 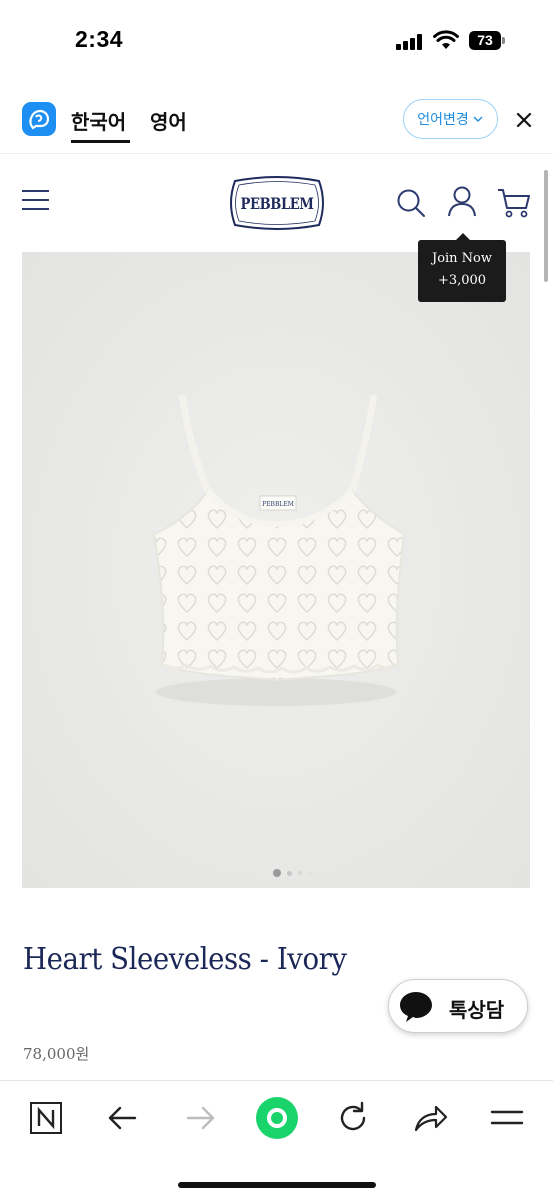 I want to click on svg-text: PEBBLEM, so click(x=278, y=504).